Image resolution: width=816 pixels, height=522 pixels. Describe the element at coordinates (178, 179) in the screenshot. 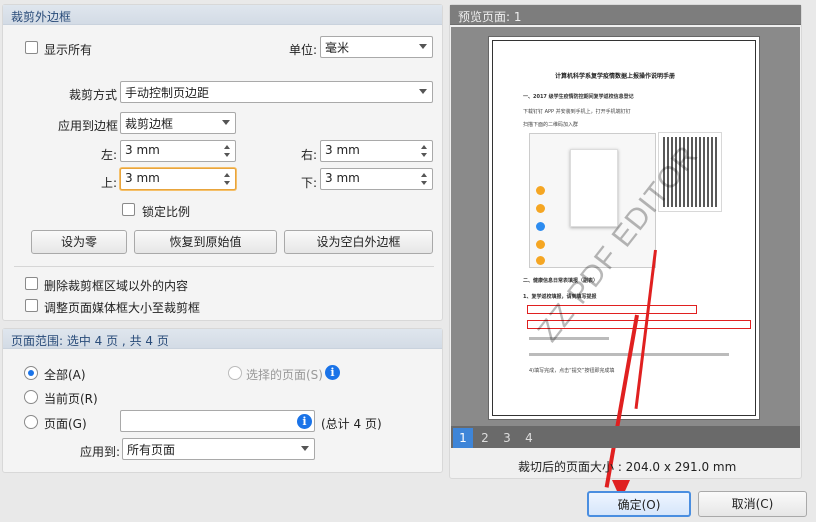

I see `top-margin-input: 3 mm` at that location.